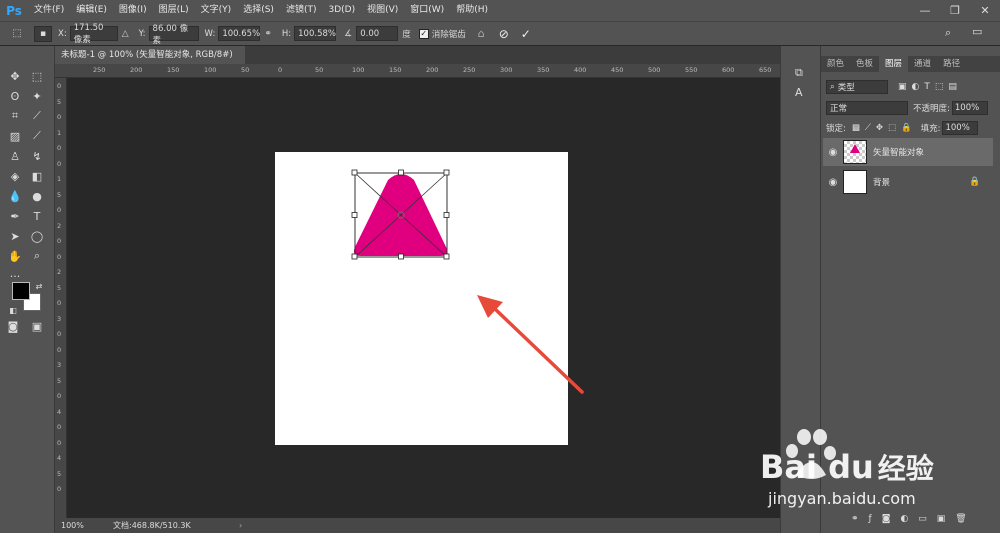  What do you see at coordinates (914, 519) in the screenshot?
I see `layer-panel-footer-icons: ⚭ƒ◙◐▭▣🗑` at bounding box center [914, 519].